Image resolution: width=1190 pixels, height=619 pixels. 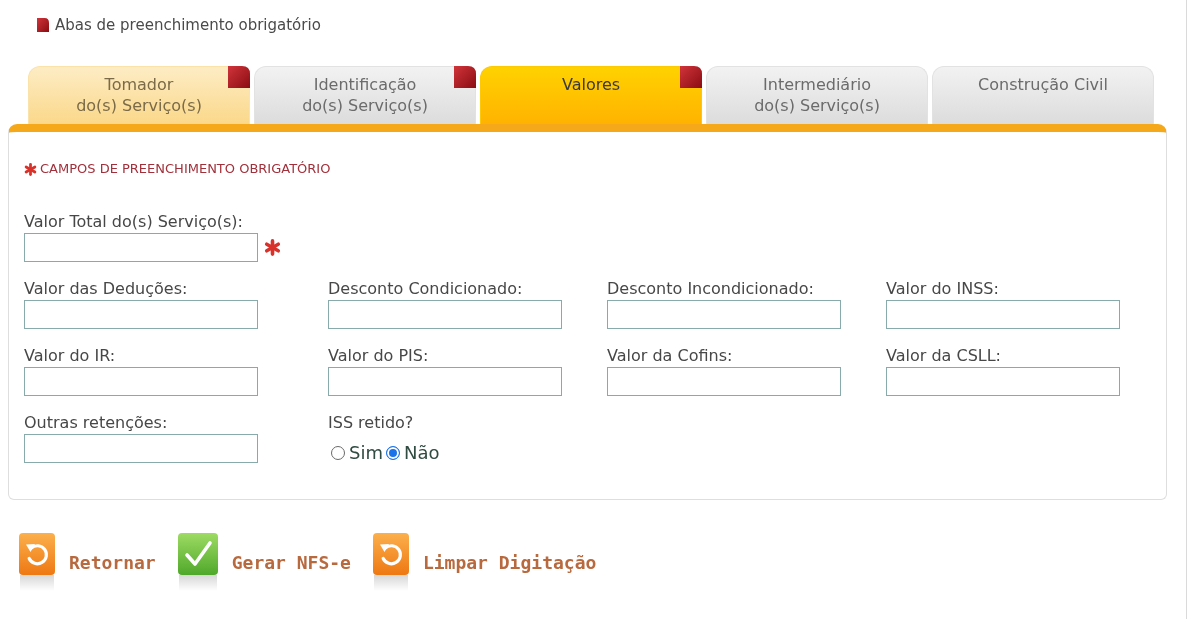 What do you see at coordinates (1043, 95) in the screenshot?
I see `tab: Construção Civil` at bounding box center [1043, 95].